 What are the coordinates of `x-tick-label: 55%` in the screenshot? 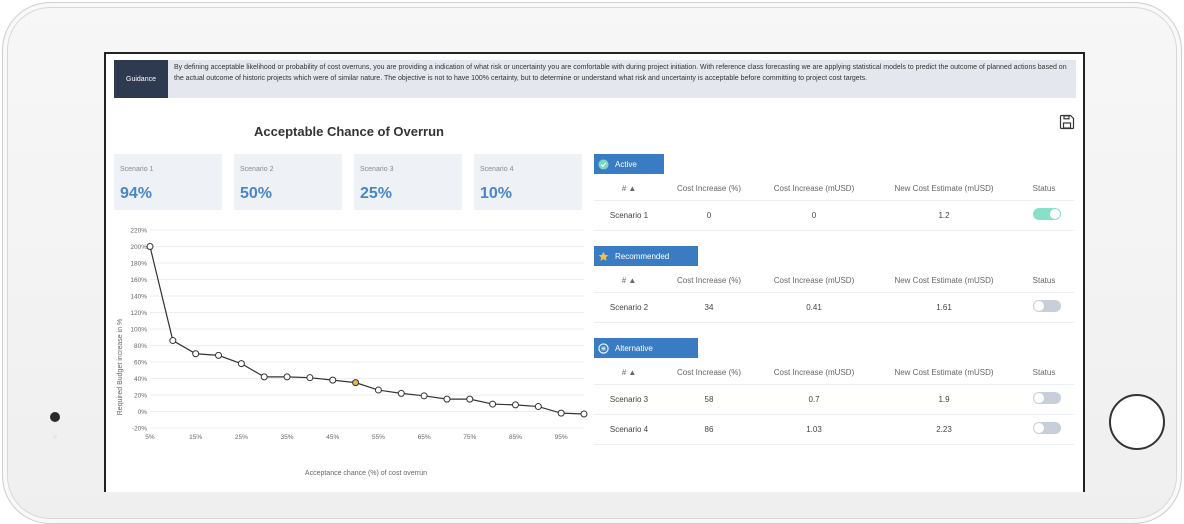 It's located at (378, 437).